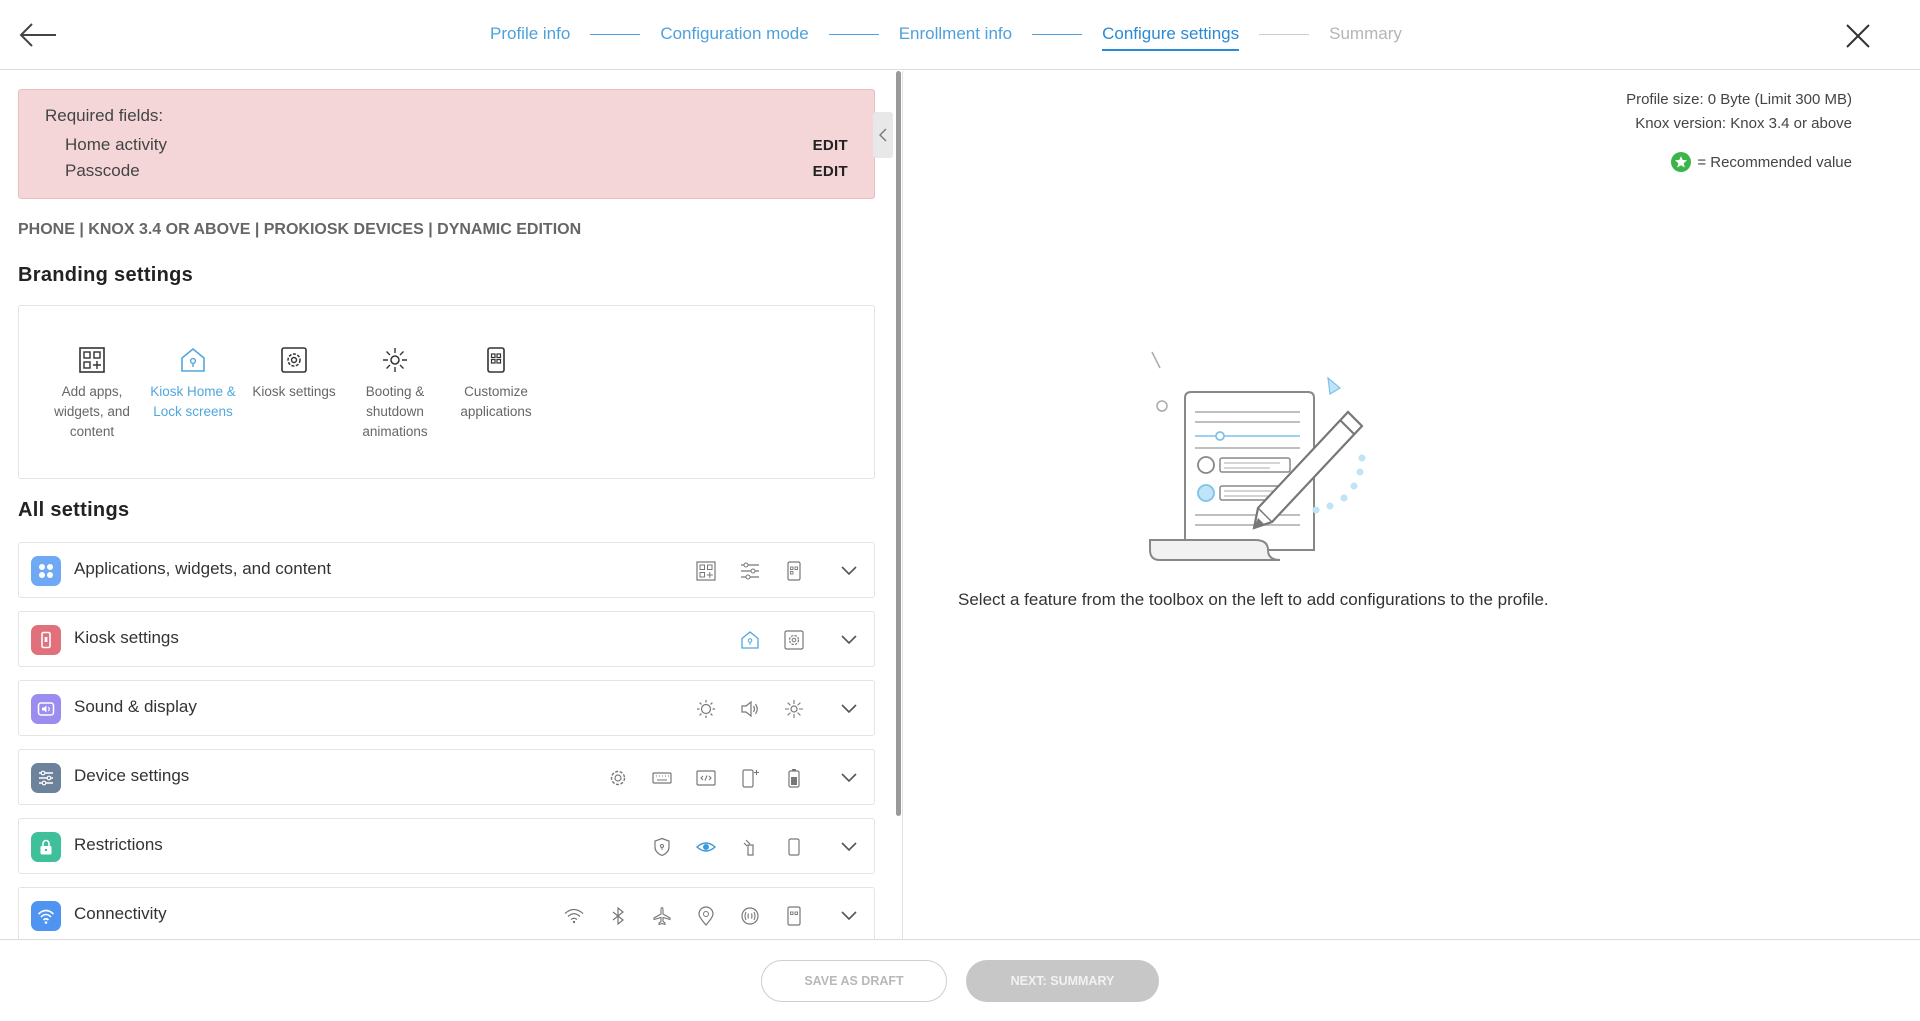 The image size is (1920, 1021). I want to click on settings-row-label: Device settings, so click(132, 775).